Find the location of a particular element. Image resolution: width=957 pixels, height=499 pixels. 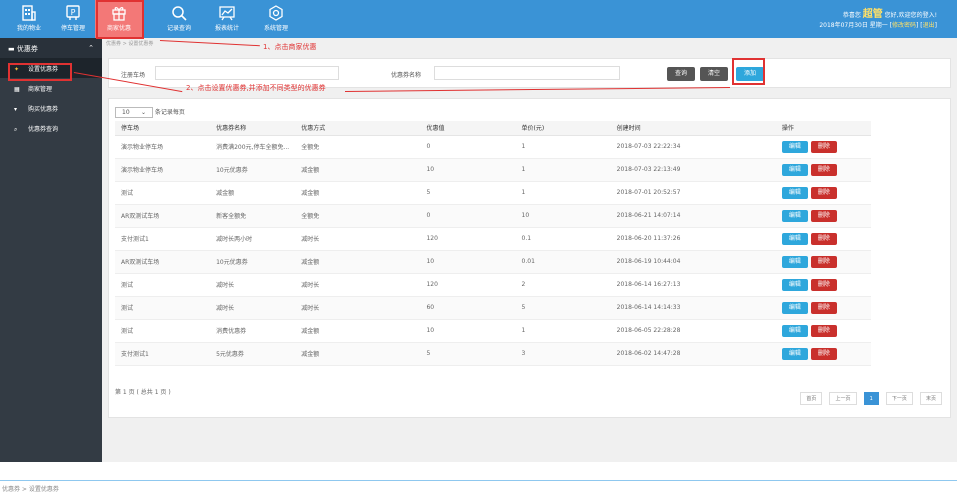

column-header: 优惠方式 is located at coordinates (358, 128).